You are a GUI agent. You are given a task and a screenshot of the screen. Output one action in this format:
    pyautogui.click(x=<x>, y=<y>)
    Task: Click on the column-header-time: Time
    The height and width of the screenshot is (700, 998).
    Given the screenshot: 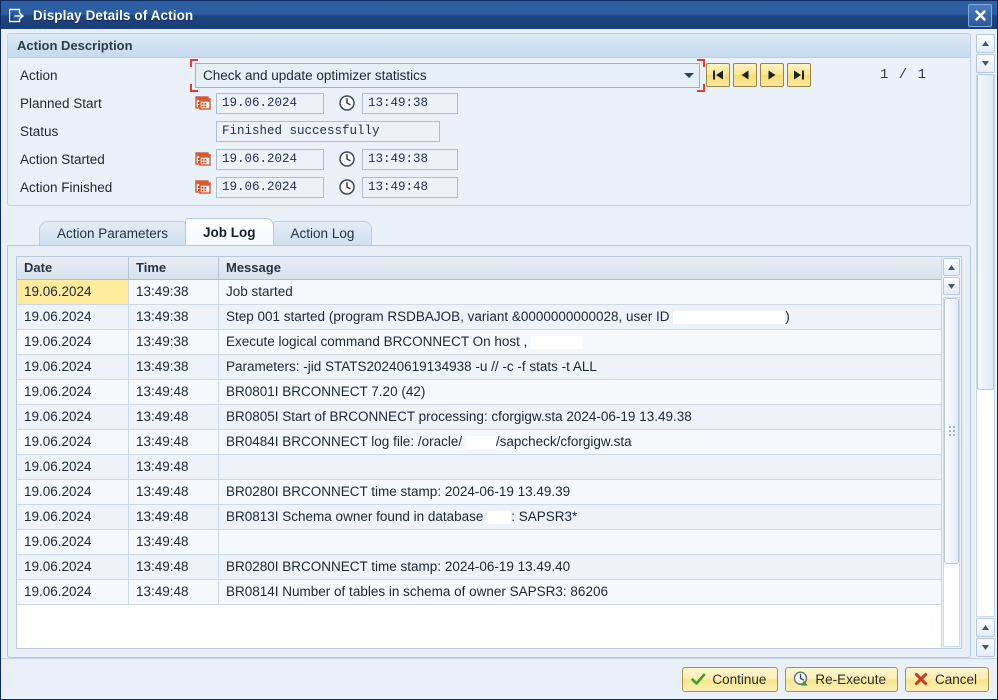 What is the action you would take?
    pyautogui.click(x=174, y=268)
    